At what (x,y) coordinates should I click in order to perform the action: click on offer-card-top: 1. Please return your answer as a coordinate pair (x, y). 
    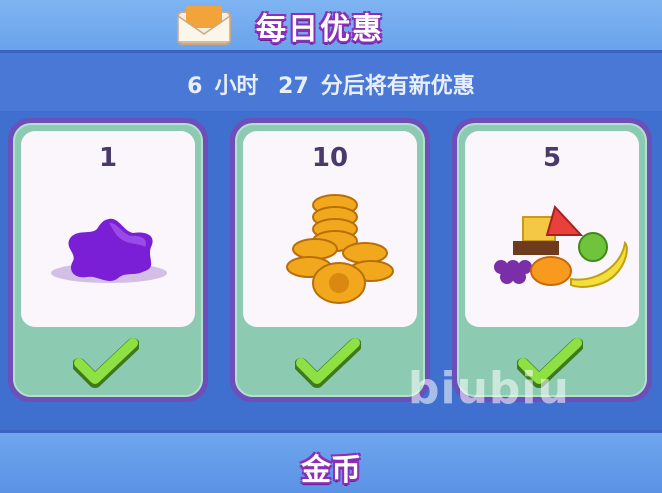
    Looking at the image, I should click on (108, 229).